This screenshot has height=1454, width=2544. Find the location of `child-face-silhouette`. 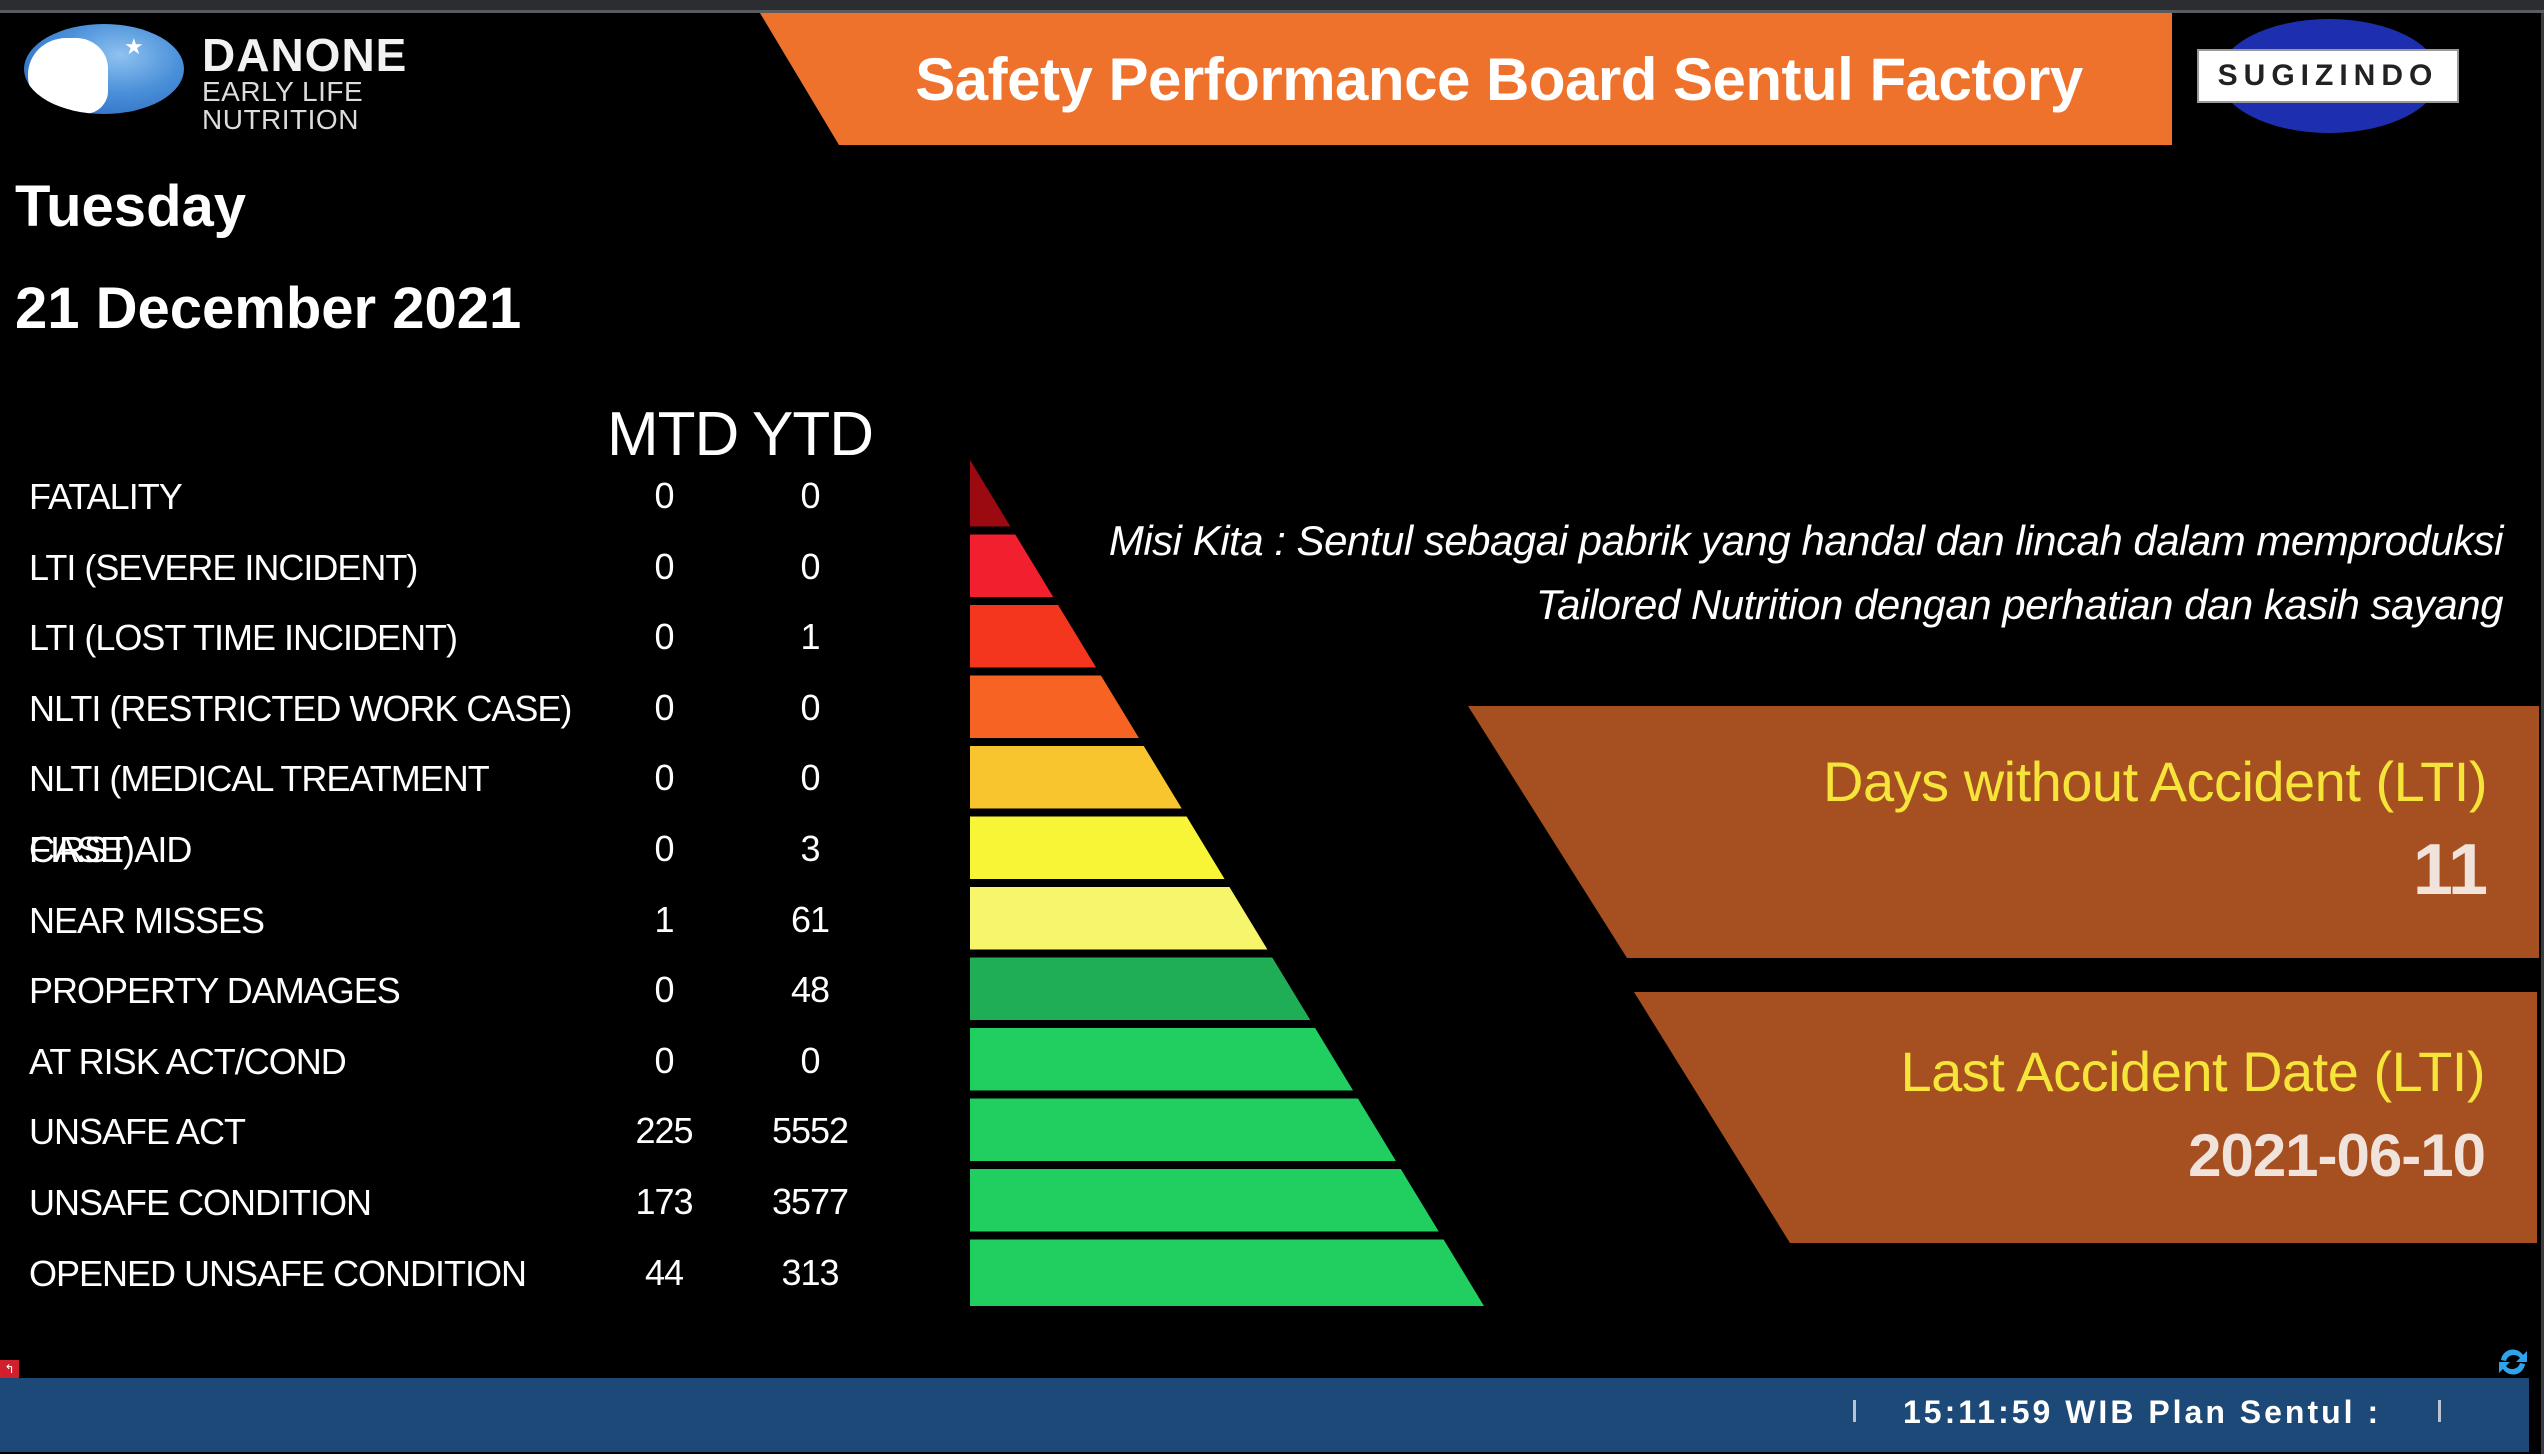

child-face-silhouette is located at coordinates (68, 76).